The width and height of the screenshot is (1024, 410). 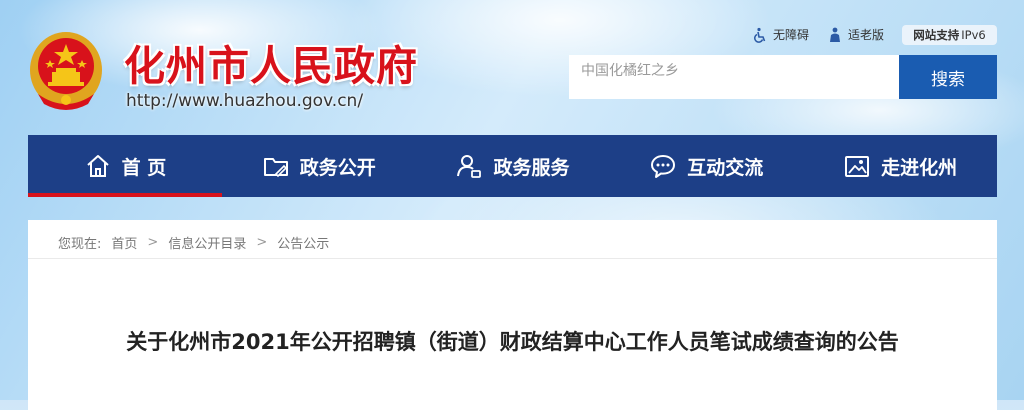 What do you see at coordinates (791, 35) in the screenshot?
I see `accessibility-label: 无障碍` at bounding box center [791, 35].